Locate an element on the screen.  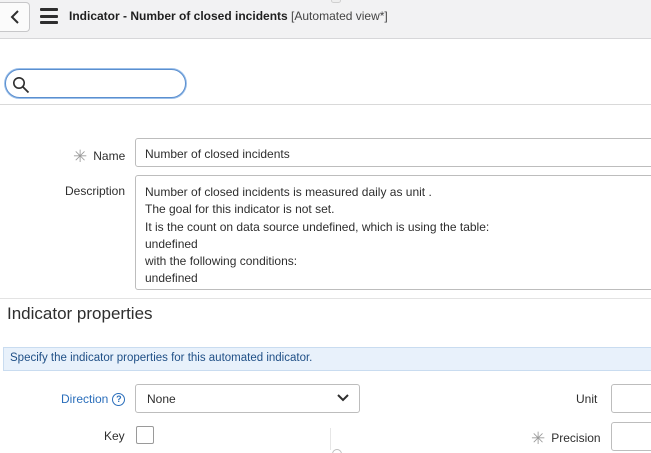
key-label: Key is located at coordinates (114, 436).